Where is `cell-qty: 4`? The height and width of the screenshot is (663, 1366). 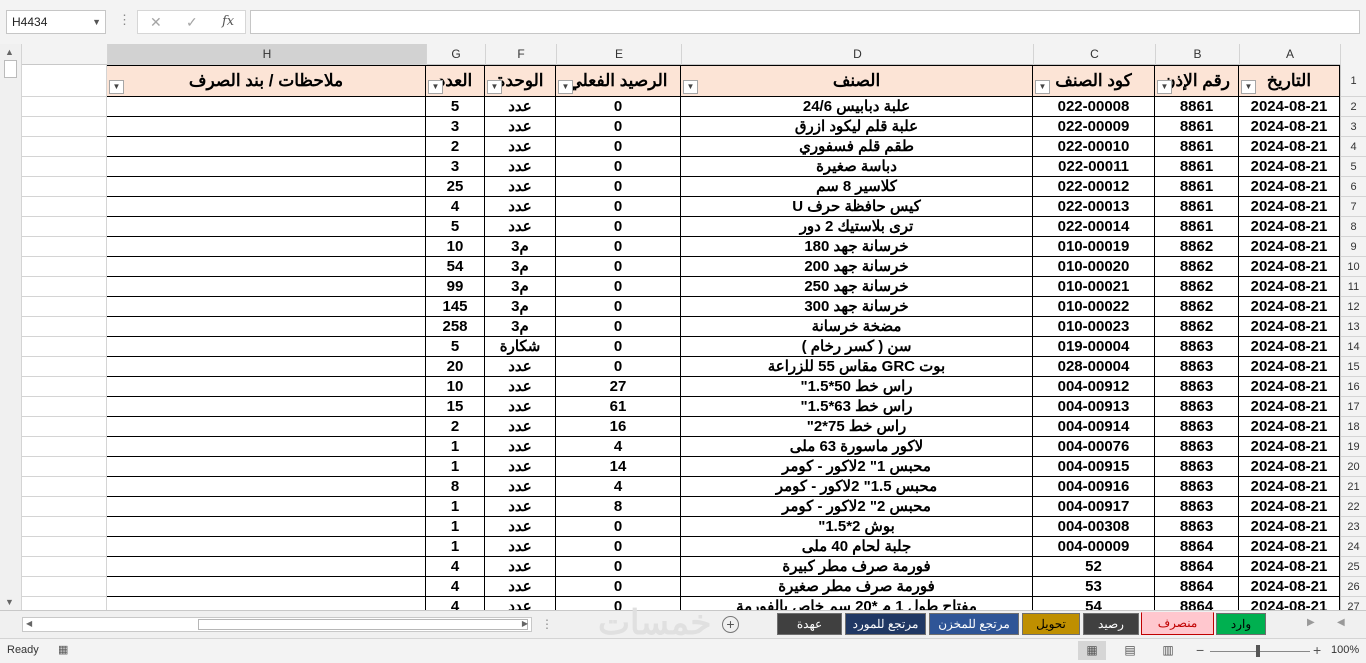 cell-qty: 4 is located at coordinates (455, 603).